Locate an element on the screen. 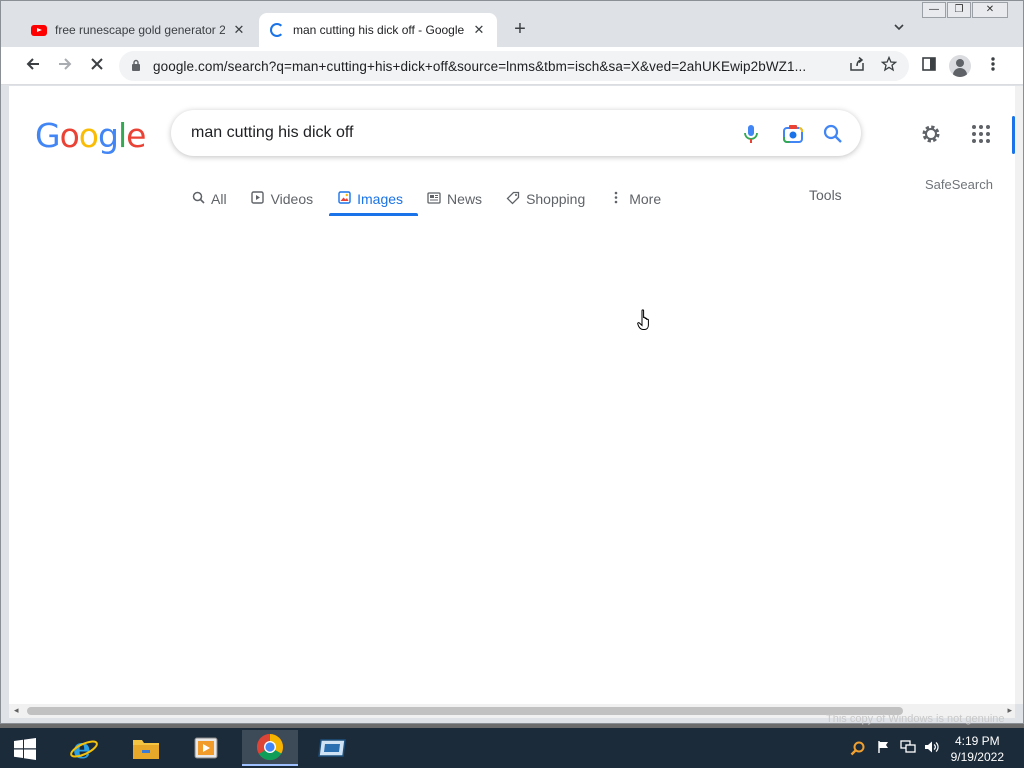 The width and height of the screenshot is (1024, 768). tab-more: More is located at coordinates (635, 199).